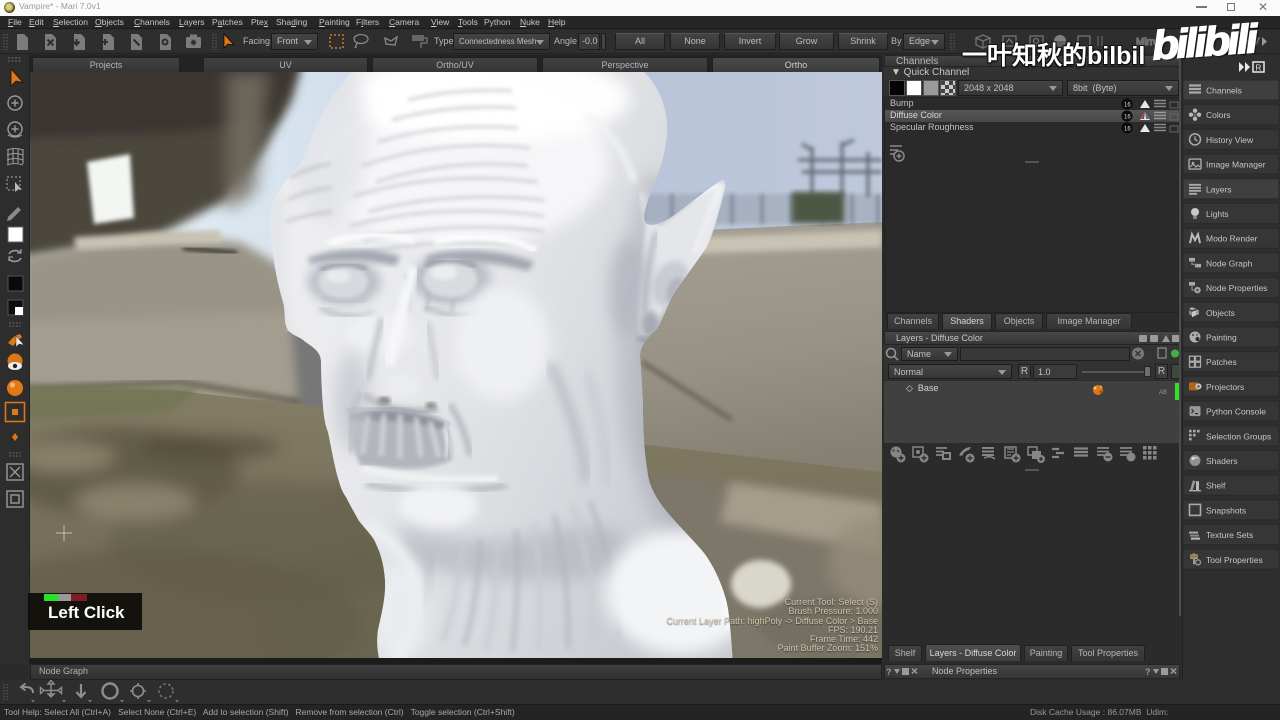 This screenshot has height=720, width=1280. Describe the element at coordinates (1226, 510) in the screenshot. I see `svg-text: Snapshots` at that location.